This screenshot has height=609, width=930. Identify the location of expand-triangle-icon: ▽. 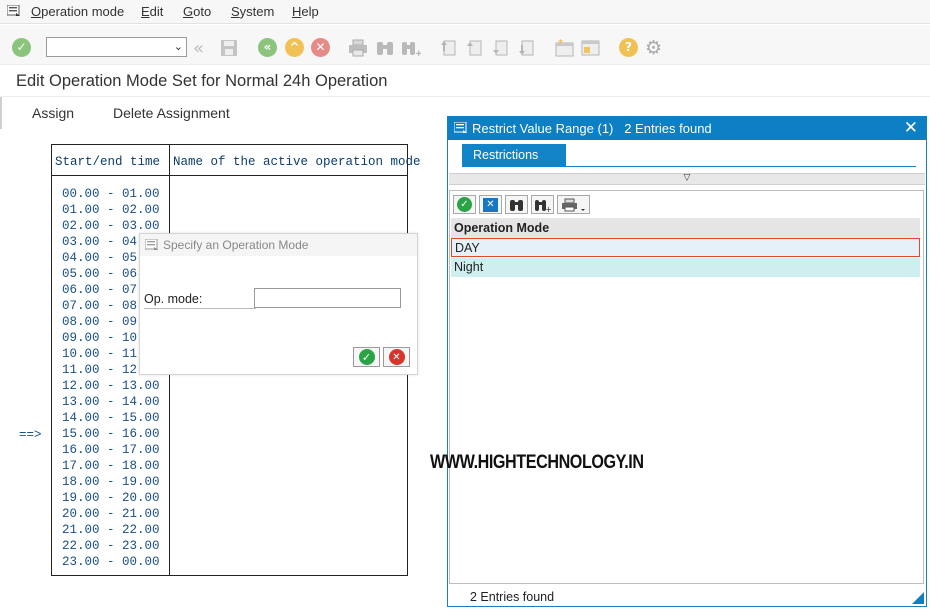
(687, 178).